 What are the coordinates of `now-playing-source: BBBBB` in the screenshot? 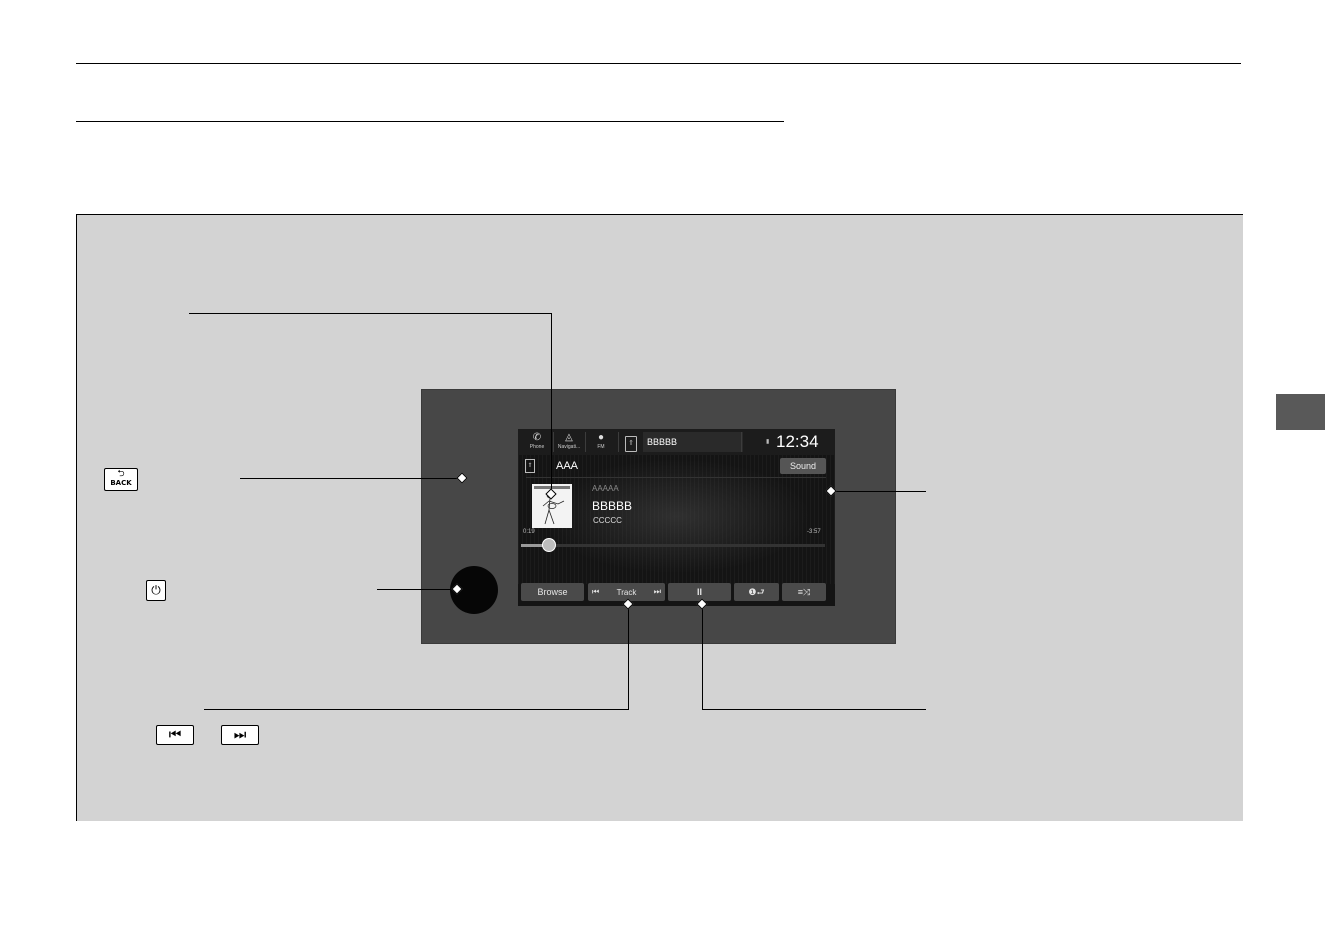 It's located at (693, 442).